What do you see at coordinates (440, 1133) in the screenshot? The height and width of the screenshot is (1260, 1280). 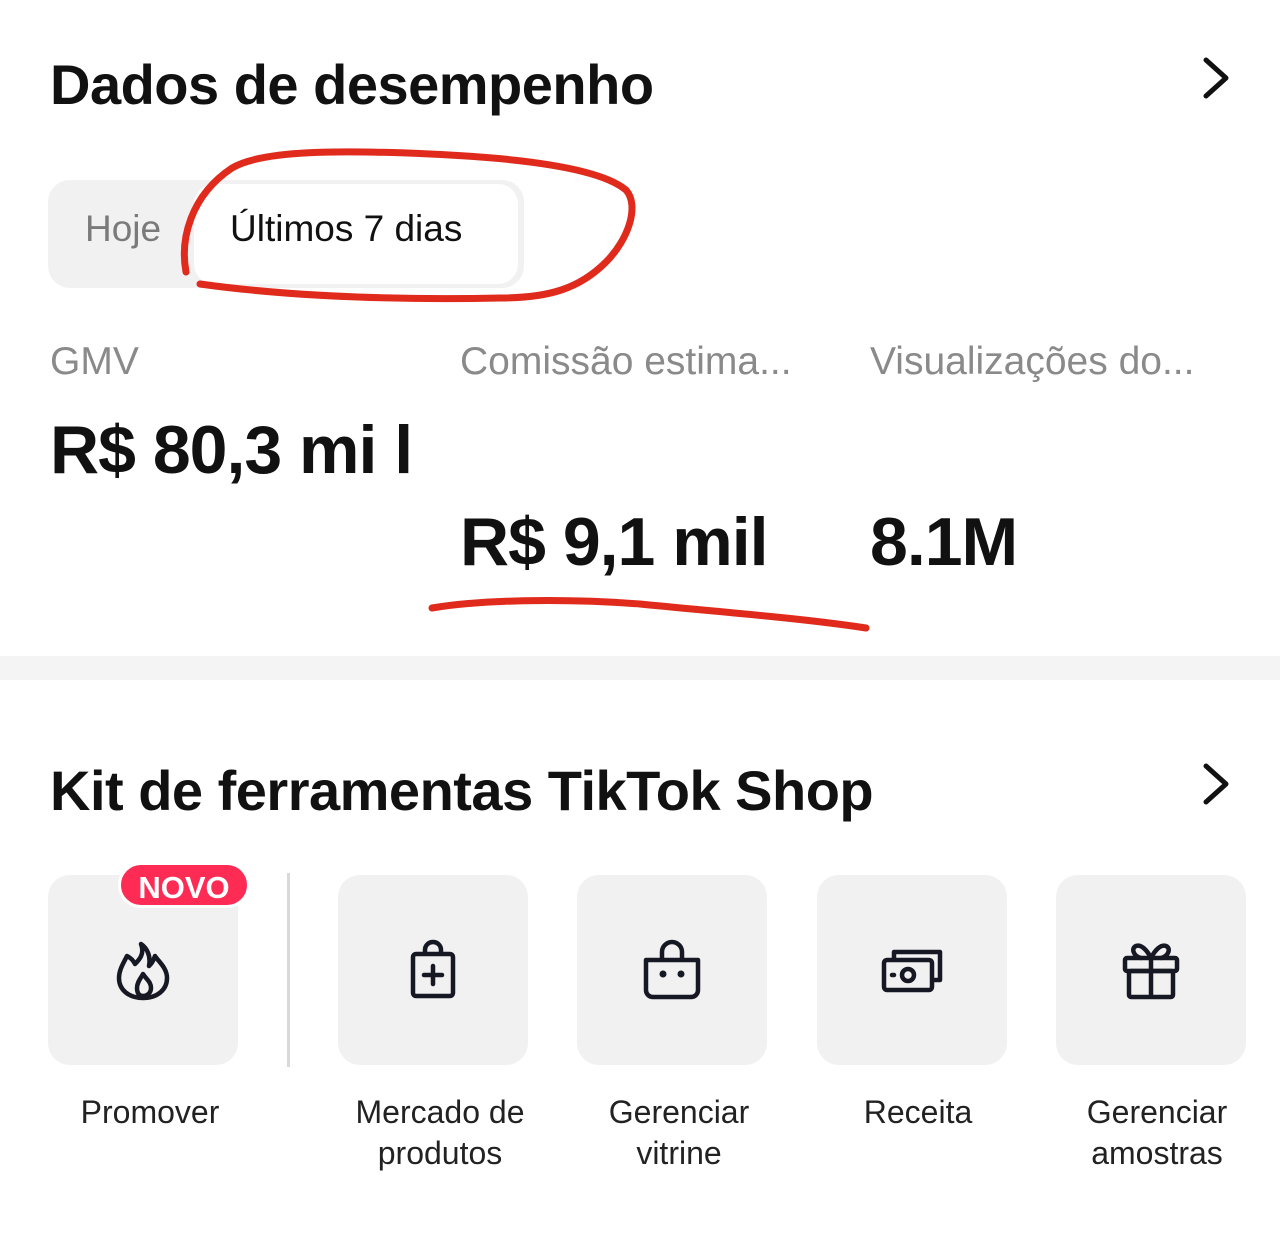 I see `tool-product-marketplace-label: Mercado de produtos` at bounding box center [440, 1133].